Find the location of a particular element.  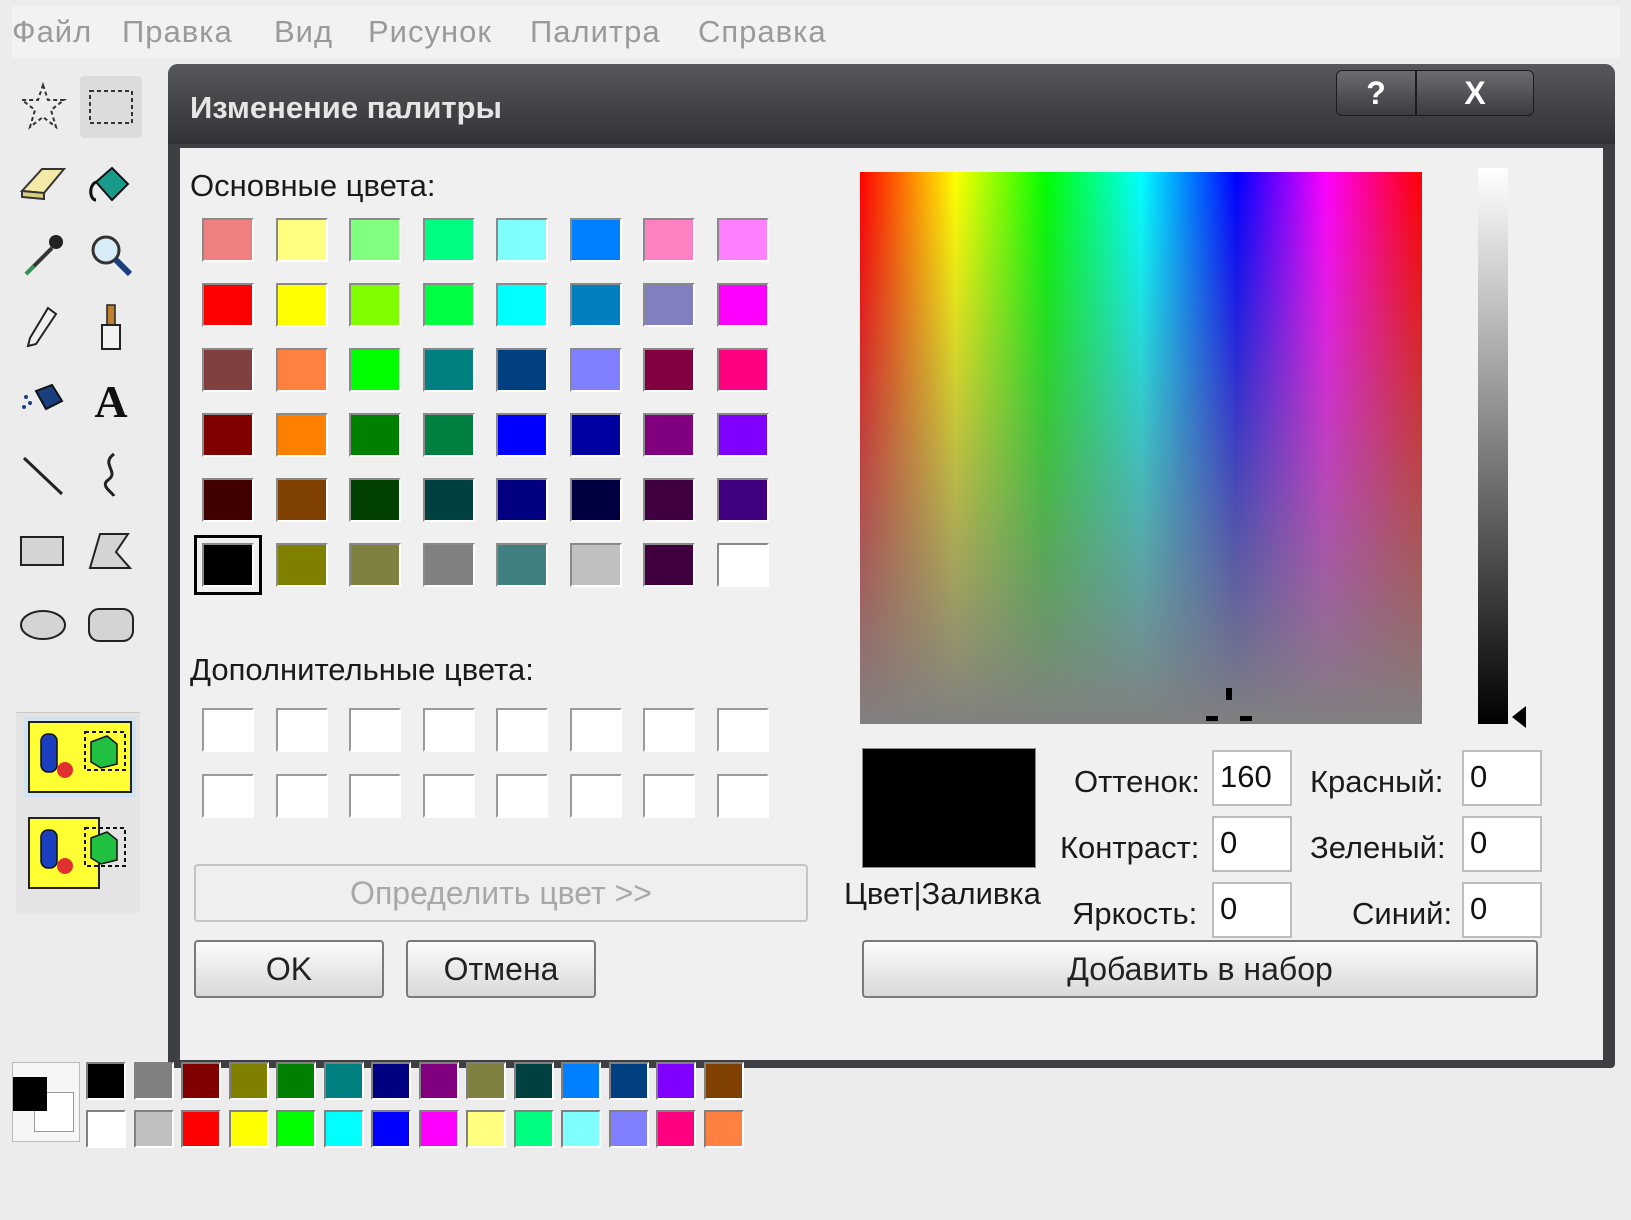

free-select-icon is located at coordinates (43, 107).